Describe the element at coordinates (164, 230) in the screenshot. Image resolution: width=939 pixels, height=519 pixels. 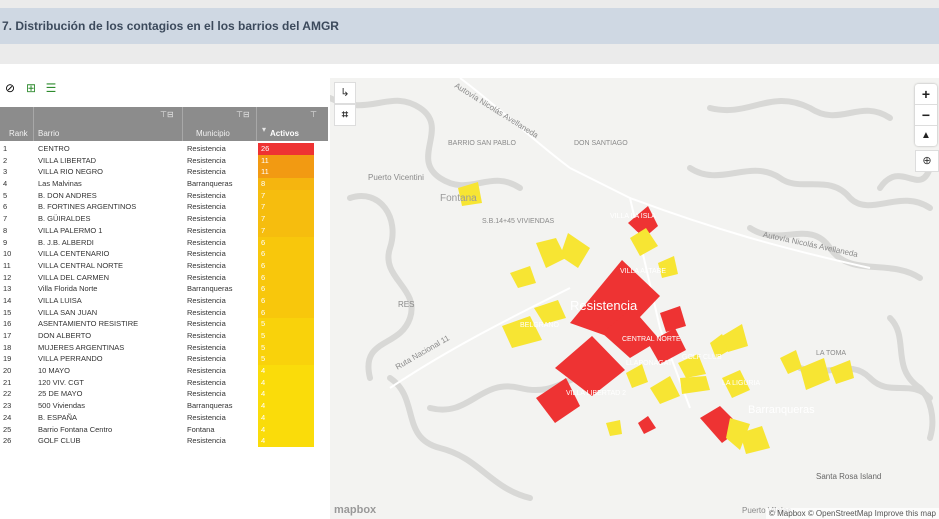
I see `table-row: 8 VILLA PALERMO 1 Resistencia 7` at that location.